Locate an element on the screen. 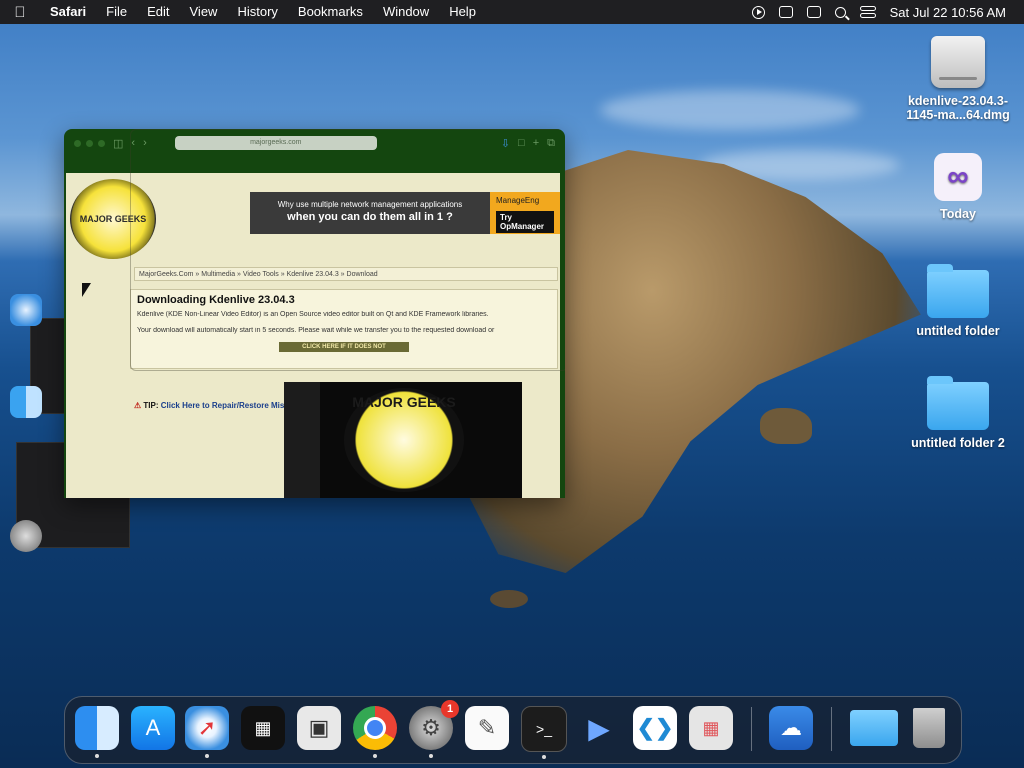 The width and height of the screenshot is (1024, 768). banner-text-2: when you can do them all in 1 ? is located at coordinates (370, 217).